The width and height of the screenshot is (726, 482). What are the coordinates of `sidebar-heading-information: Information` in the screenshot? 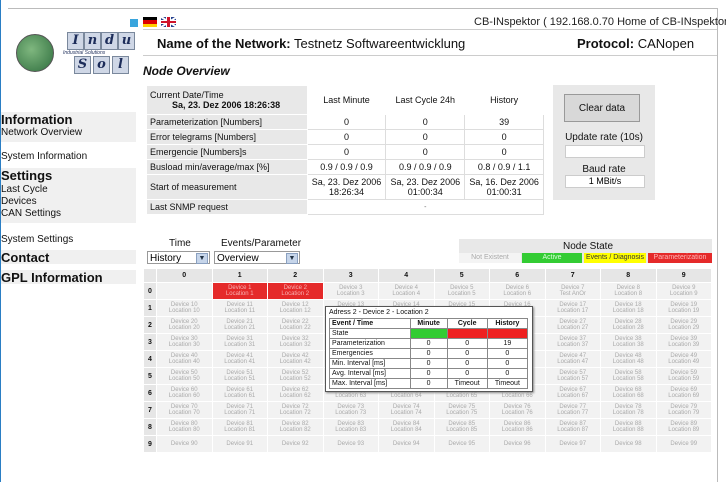 It's located at (68, 119).